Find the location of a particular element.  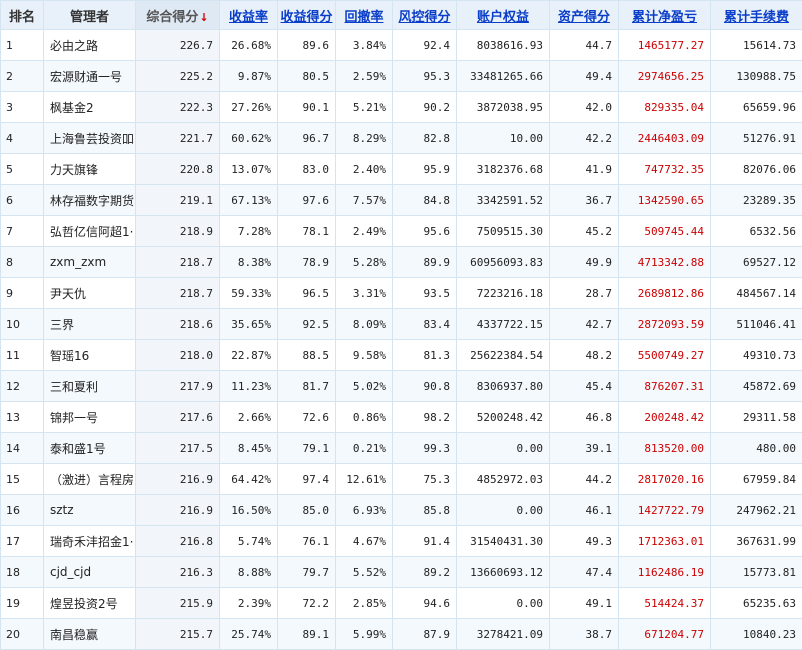

cell-fees: 49310.73 is located at coordinates (756, 355).